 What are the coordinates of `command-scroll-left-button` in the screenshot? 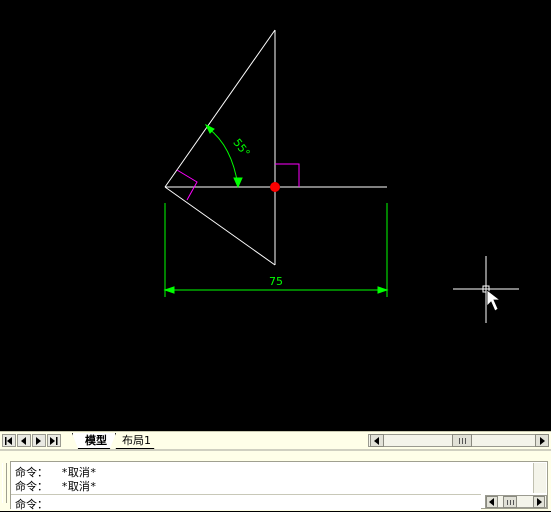 It's located at (492, 502).